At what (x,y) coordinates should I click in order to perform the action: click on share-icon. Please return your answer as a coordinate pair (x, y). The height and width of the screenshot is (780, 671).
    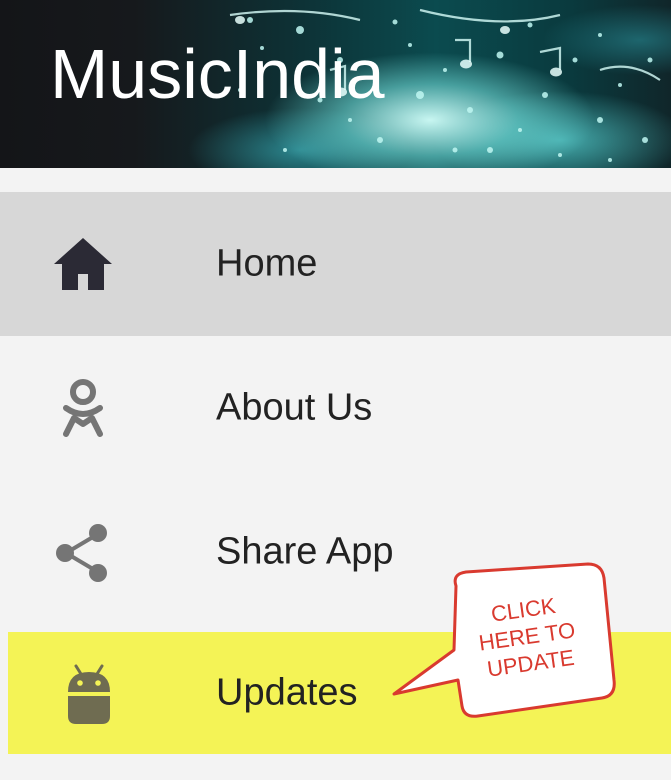
    Looking at the image, I should click on (81, 553).